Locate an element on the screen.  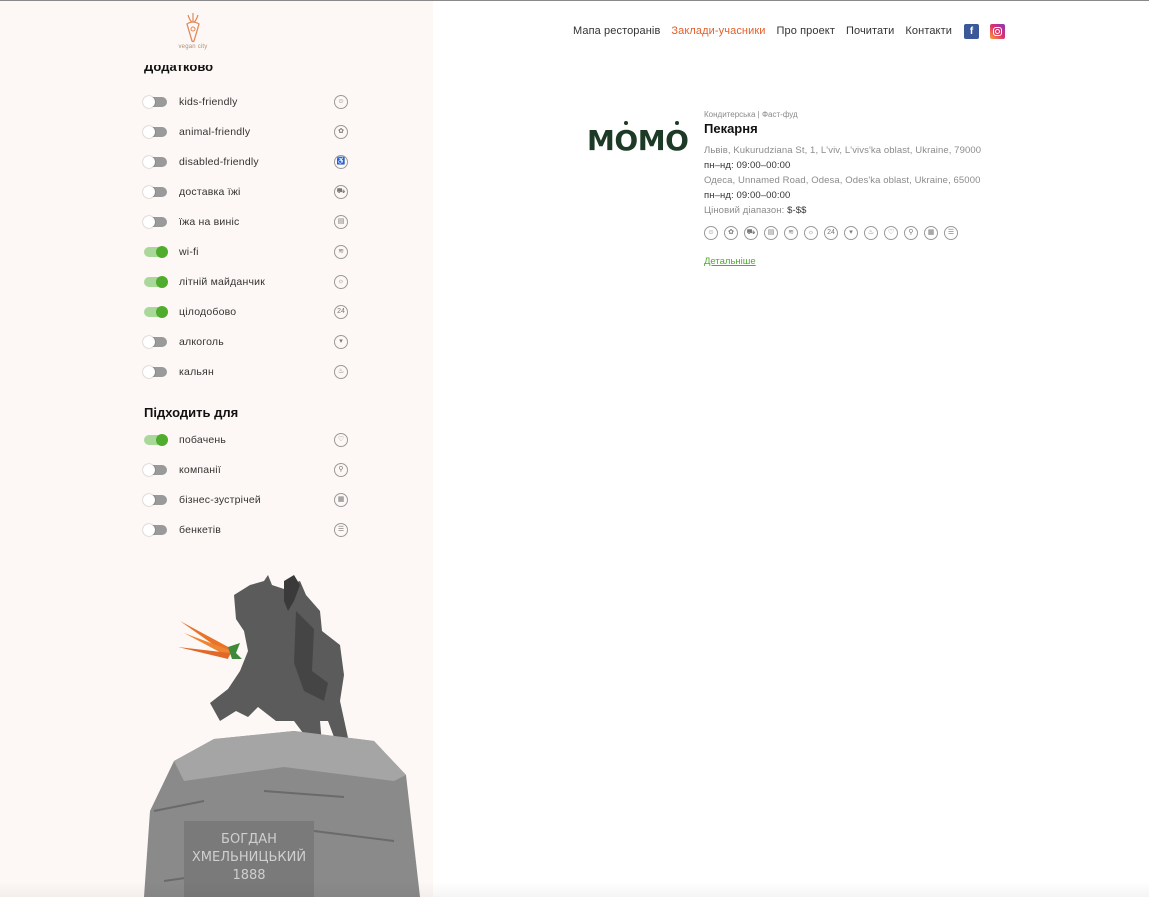
wheelchair-icon: ♿ is located at coordinates (341, 162).